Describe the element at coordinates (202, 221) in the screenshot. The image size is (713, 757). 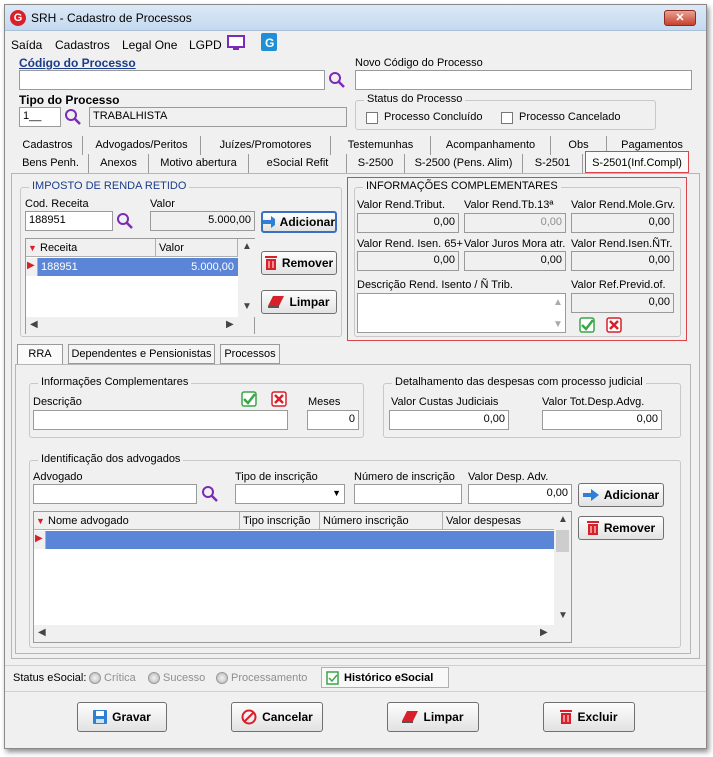
I see `valor-input: 5.000,00` at that location.